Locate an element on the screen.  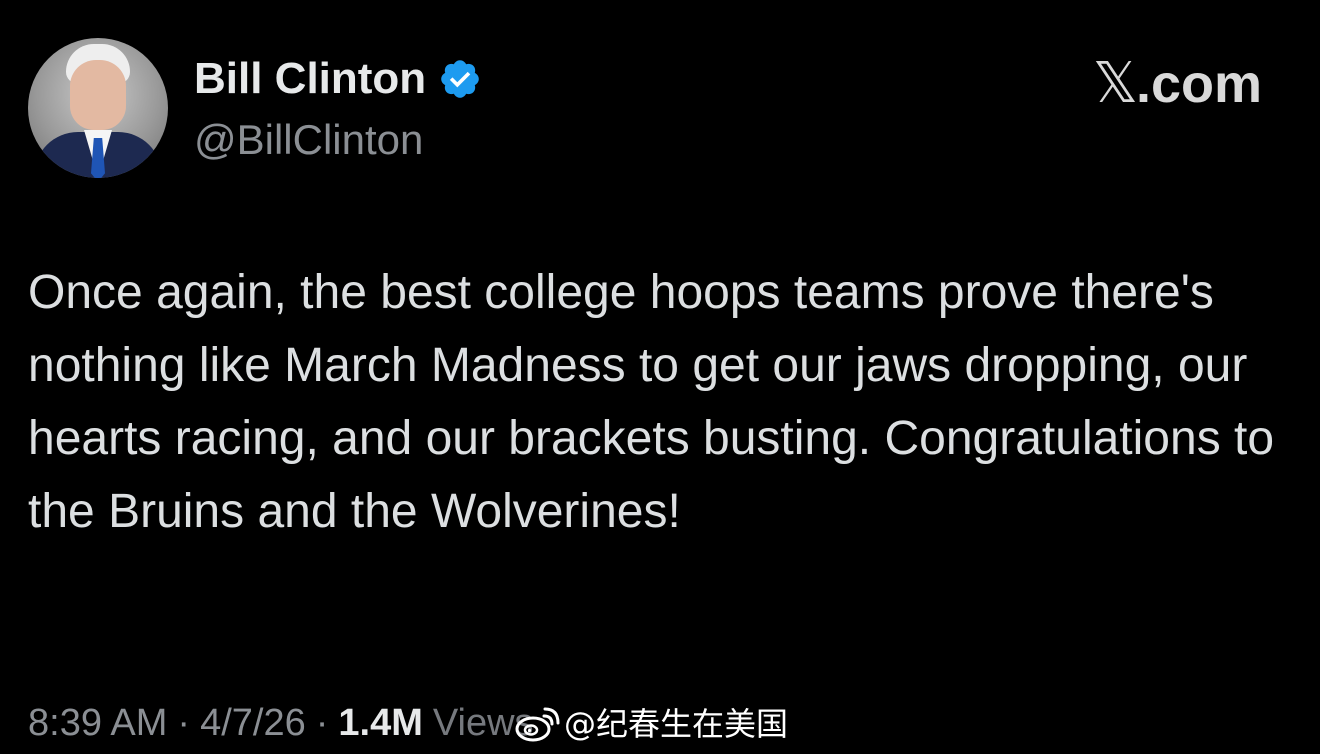
author-display-name: Bill Clinton is located at coordinates (310, 79).